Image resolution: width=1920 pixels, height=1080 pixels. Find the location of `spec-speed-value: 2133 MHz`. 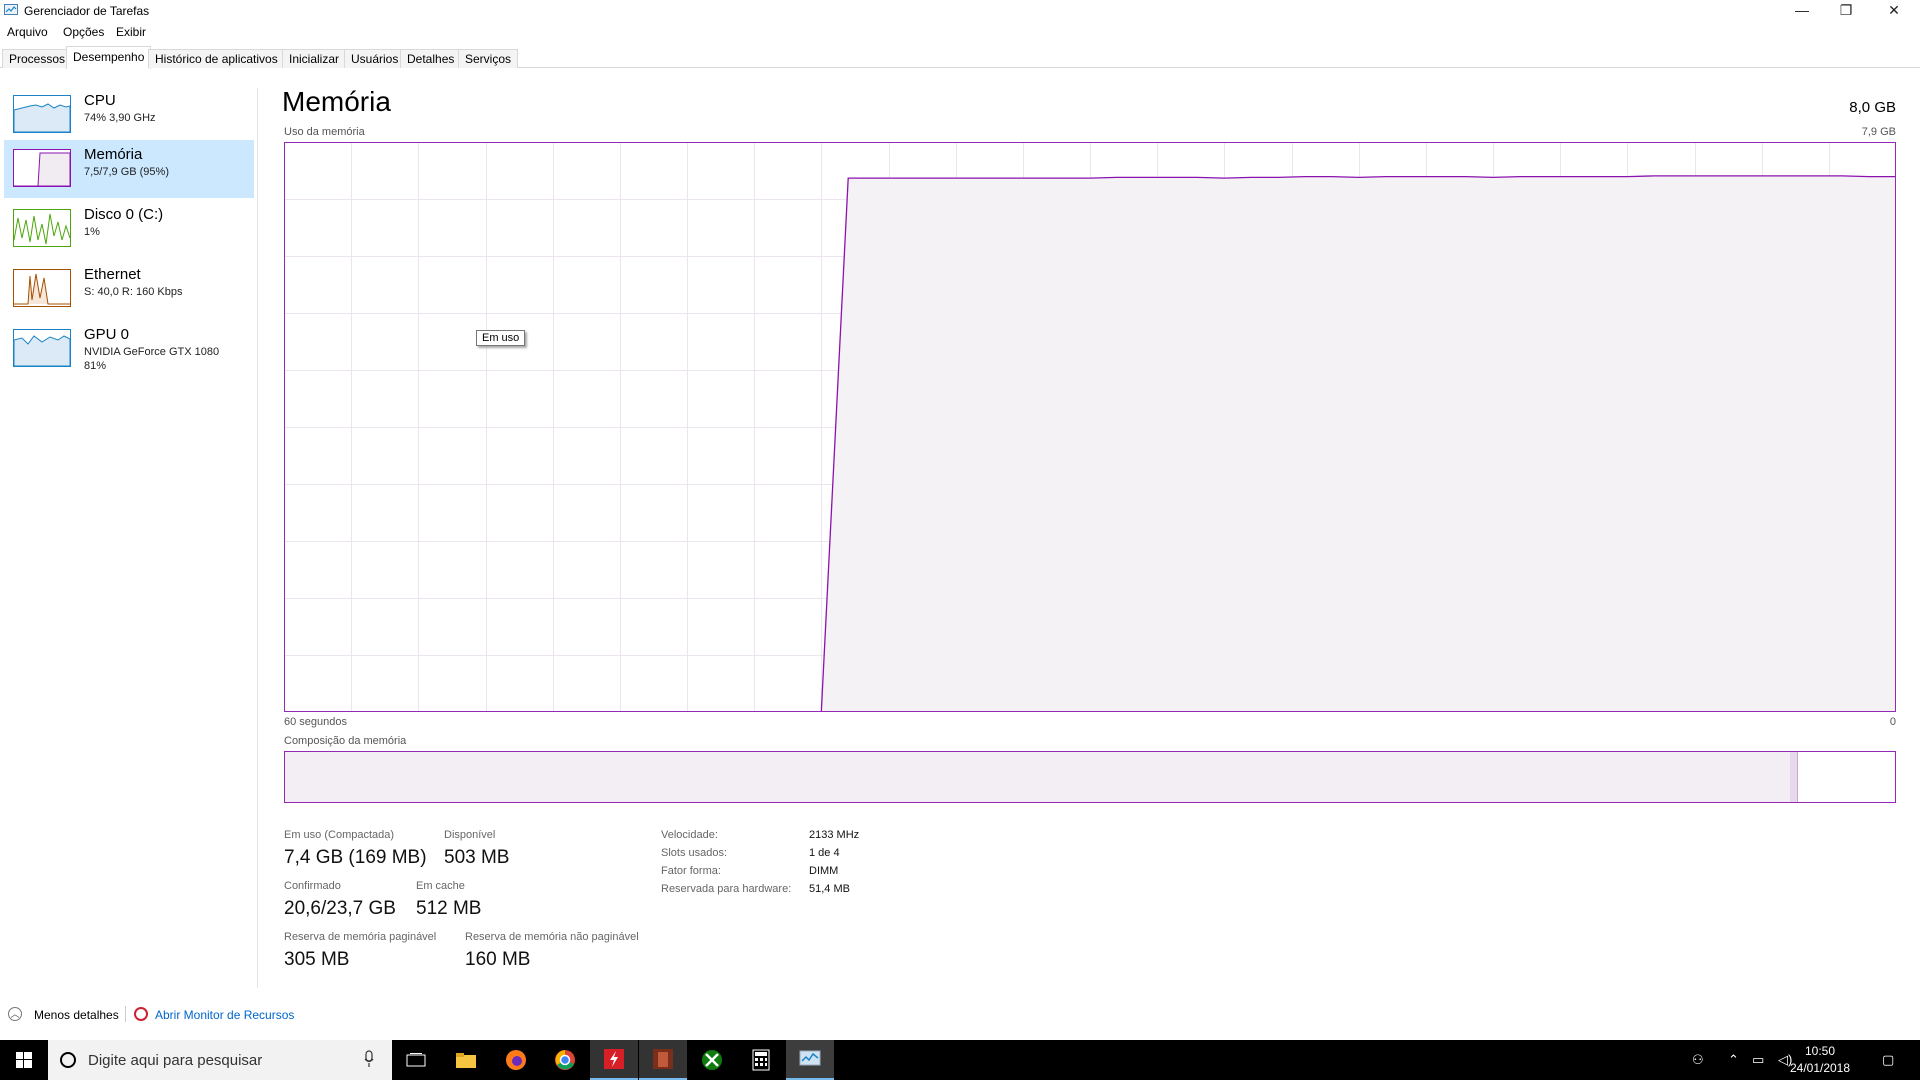

spec-speed-value: 2133 MHz is located at coordinates (834, 835).